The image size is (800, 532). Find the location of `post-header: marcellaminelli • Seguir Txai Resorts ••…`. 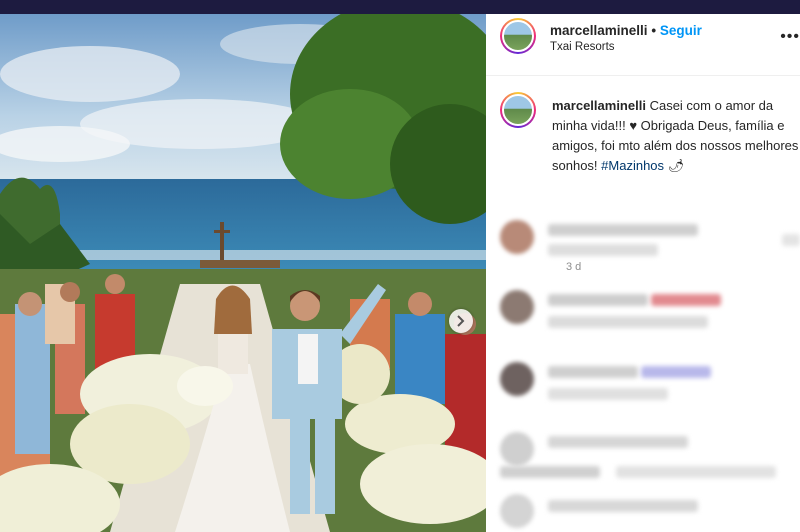

post-header: marcellaminelli • Seguir Txai Resorts ••… is located at coordinates (643, 45).